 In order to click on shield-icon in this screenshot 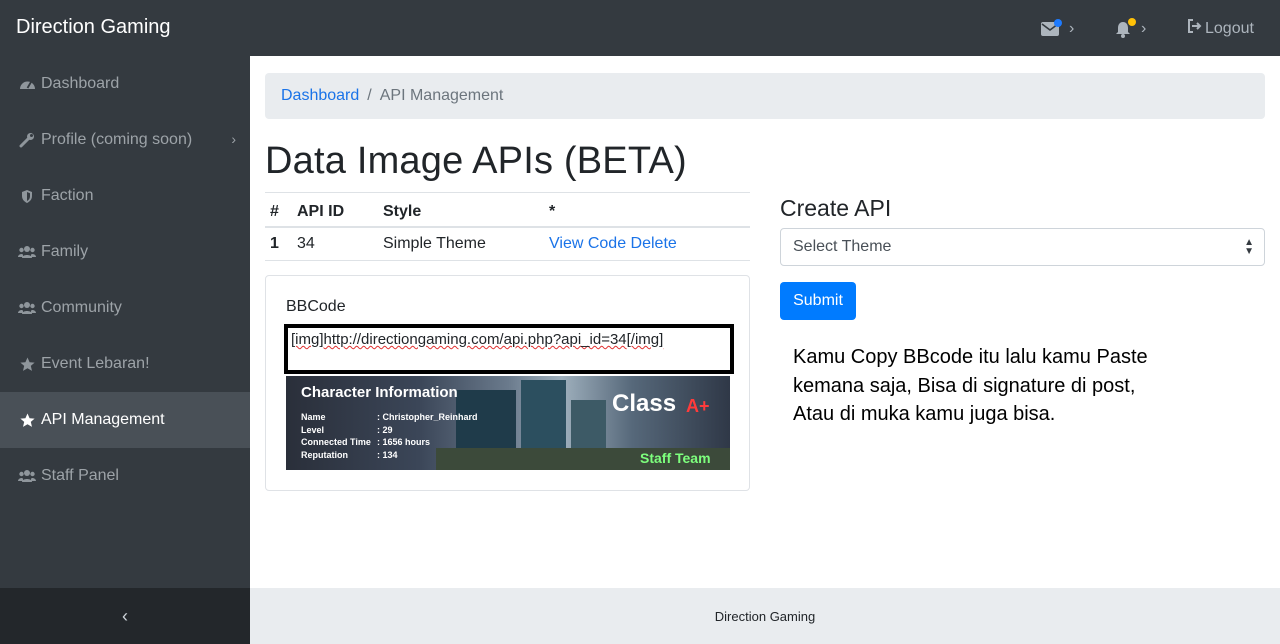, I will do `click(27, 196)`.